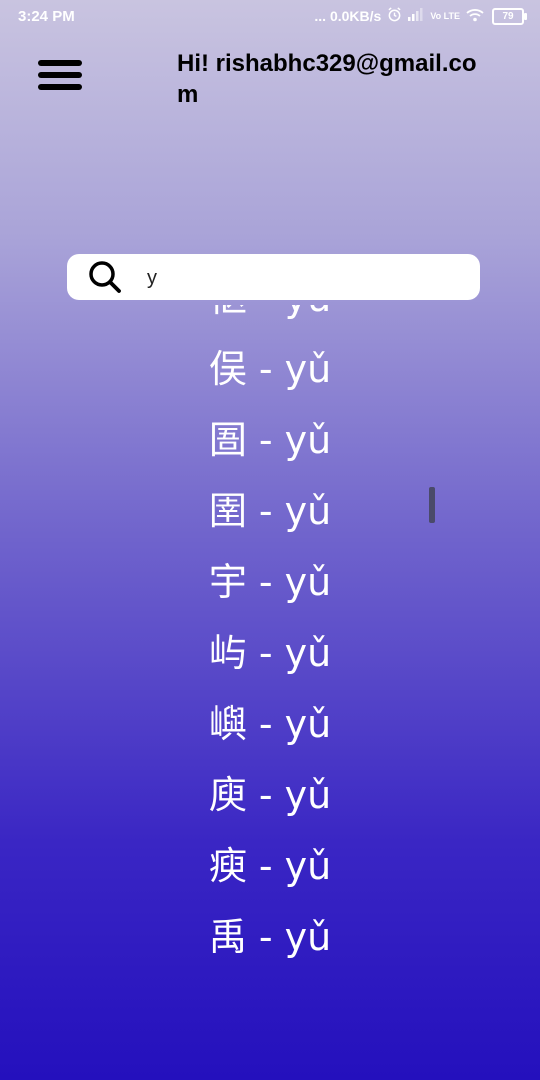 The width and height of the screenshot is (540, 1080). I want to click on scrollbar, so click(432, 505).